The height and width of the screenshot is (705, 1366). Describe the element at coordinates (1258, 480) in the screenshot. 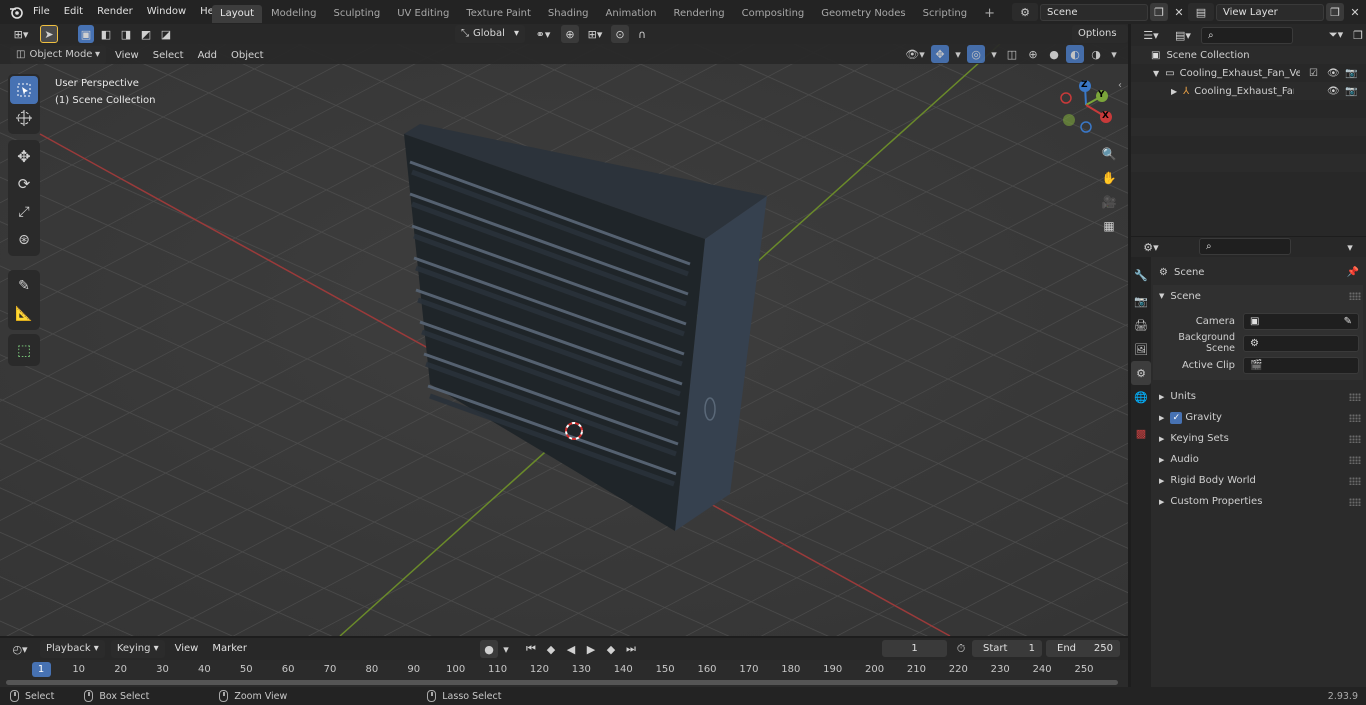

I see `rigid-body-world-panel: ▶ Rigid Body World` at that location.